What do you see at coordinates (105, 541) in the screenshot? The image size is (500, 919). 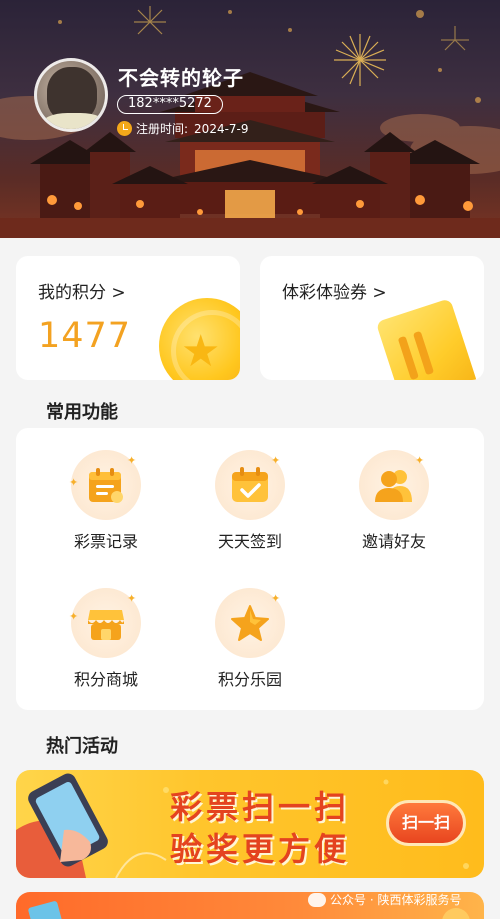 I see `func-label: 彩票记录` at bounding box center [105, 541].